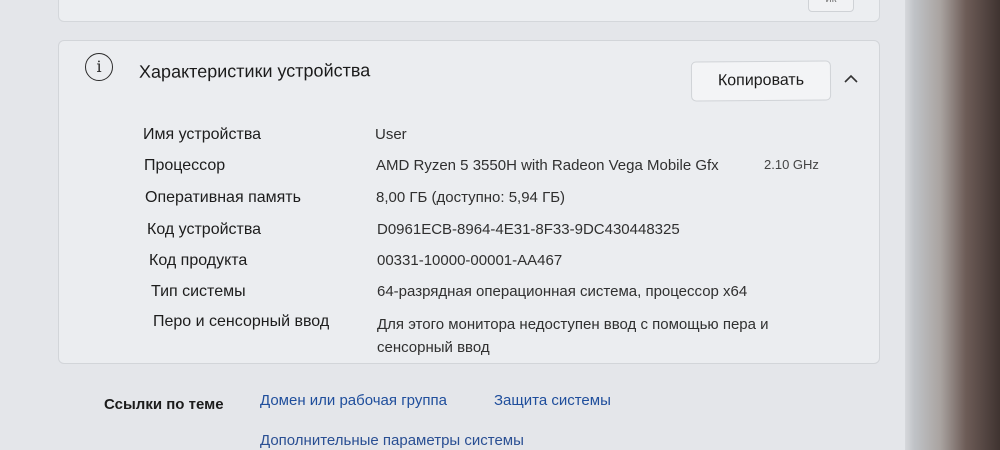 This screenshot has width=1000, height=450. What do you see at coordinates (99, 67) in the screenshot?
I see `info-icon: i` at bounding box center [99, 67].